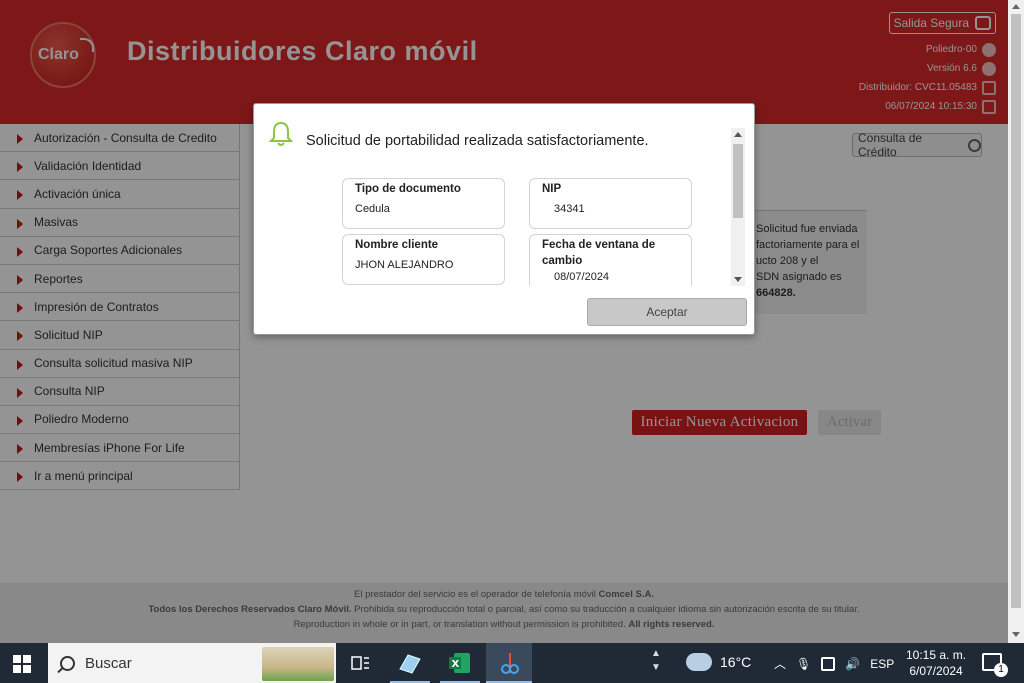 Image resolution: width=1024 pixels, height=683 pixels. I want to click on page-scrollbar, so click(1016, 321).